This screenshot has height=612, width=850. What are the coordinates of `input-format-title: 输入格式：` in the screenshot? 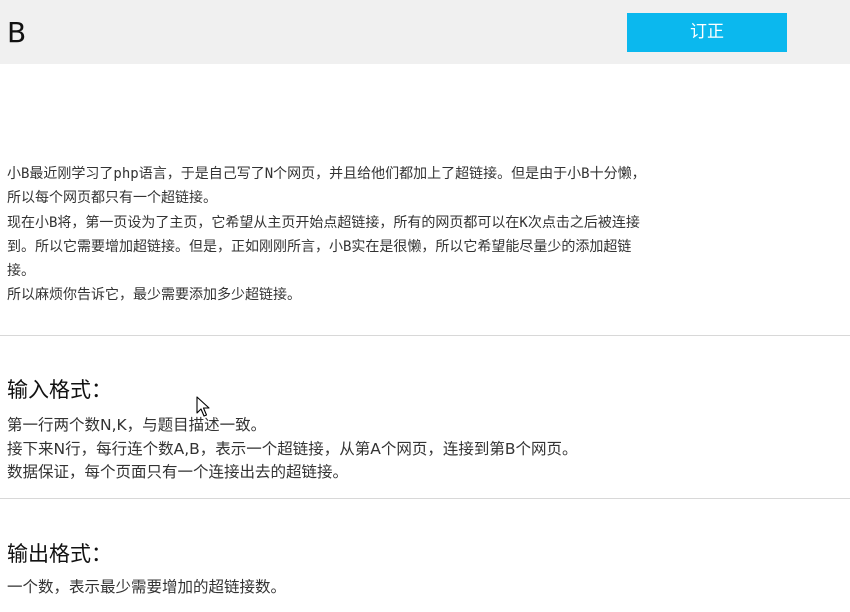 It's located at (59, 390).